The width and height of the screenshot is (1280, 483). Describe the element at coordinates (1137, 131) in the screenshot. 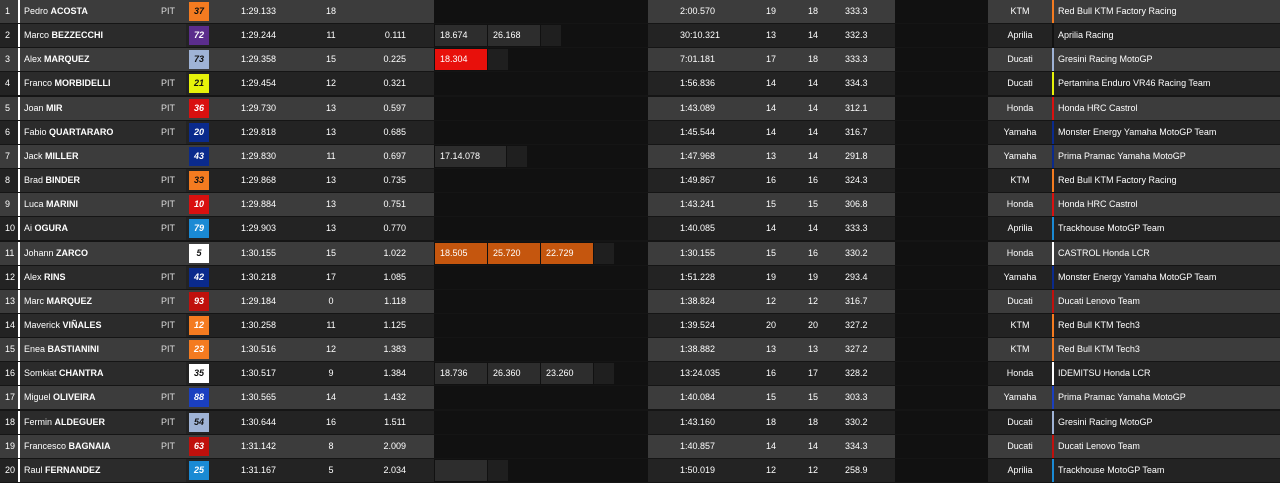

I see `team-name: Monster Energy Yamaha MotoGP Team` at that location.